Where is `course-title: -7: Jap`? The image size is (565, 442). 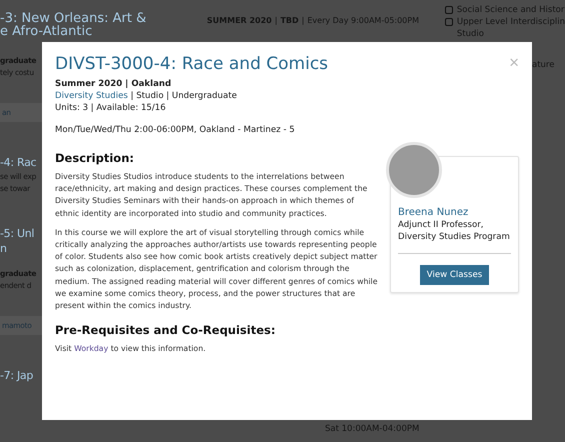 course-title: -7: Jap is located at coordinates (21, 375).